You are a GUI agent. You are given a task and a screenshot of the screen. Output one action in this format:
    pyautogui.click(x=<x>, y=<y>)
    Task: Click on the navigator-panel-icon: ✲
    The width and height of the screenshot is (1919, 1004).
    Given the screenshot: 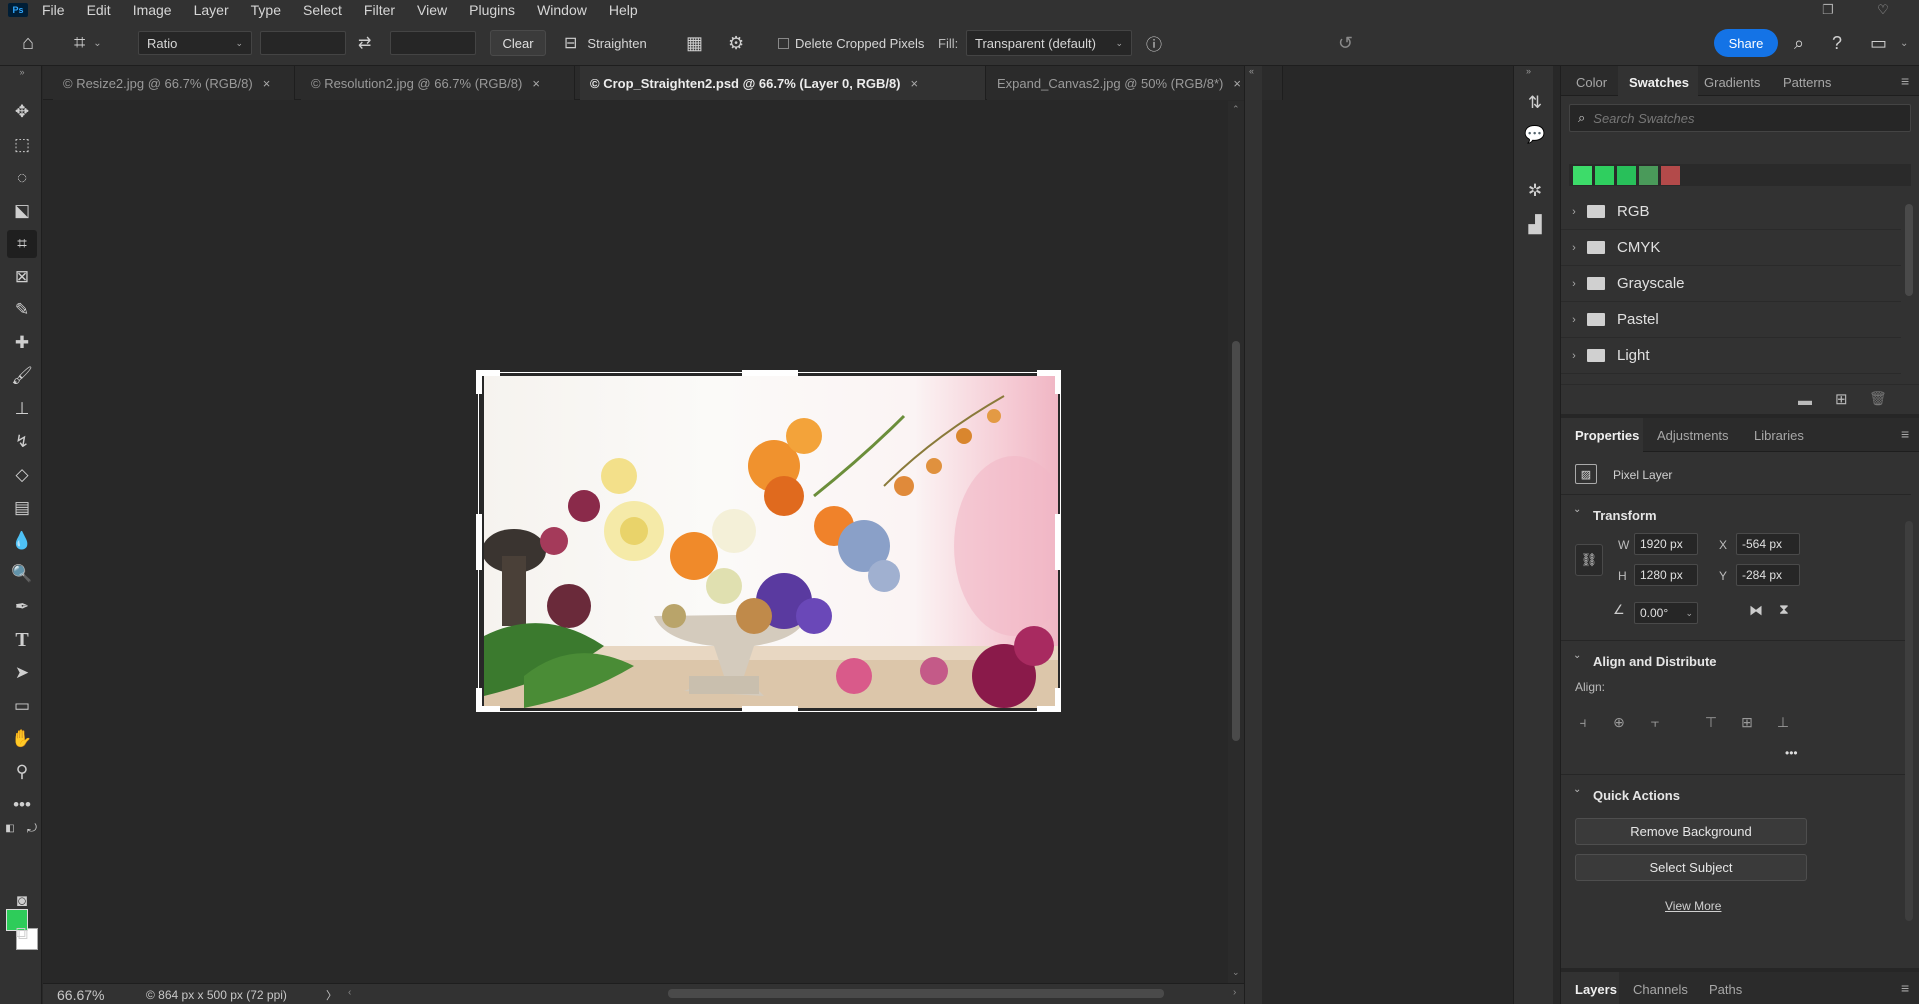 What is the action you would take?
    pyautogui.click(x=1535, y=191)
    